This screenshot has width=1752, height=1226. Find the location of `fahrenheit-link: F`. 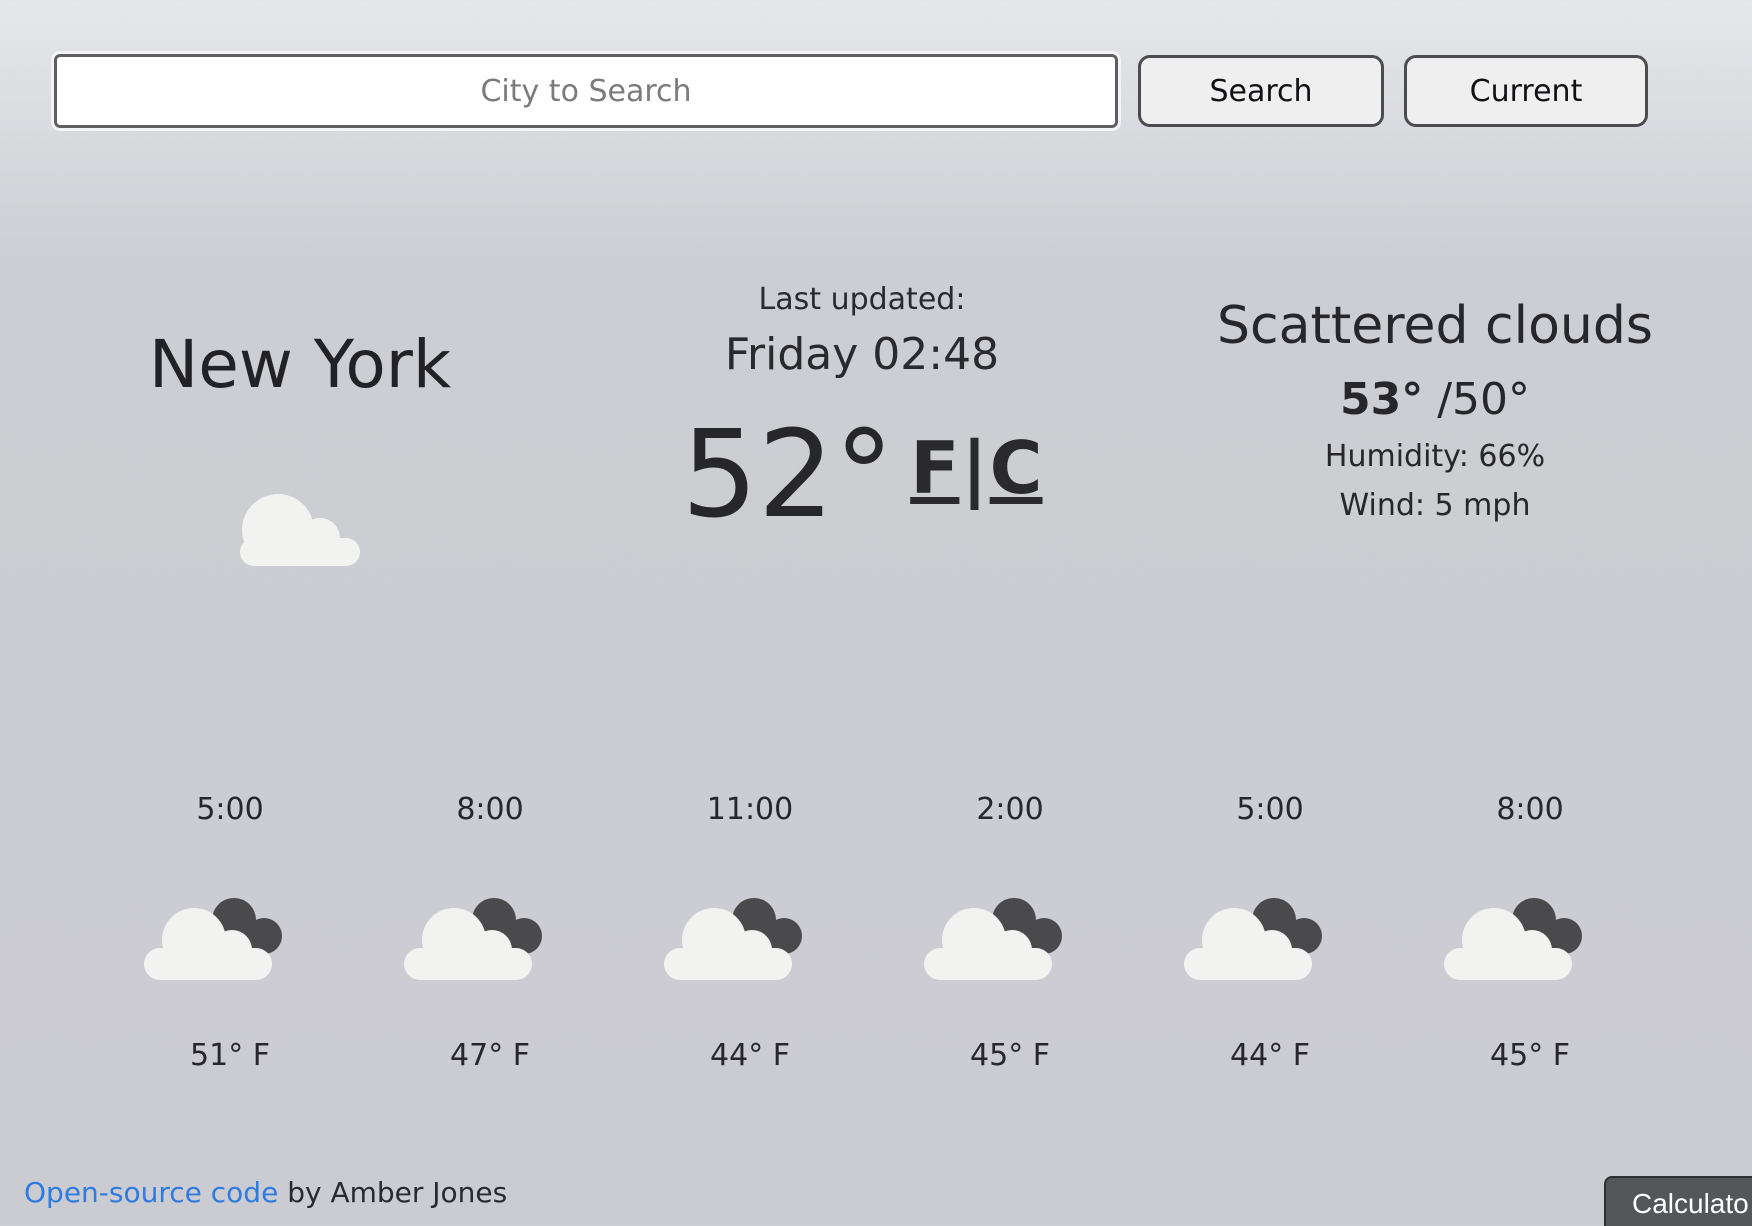

fahrenheit-link: F is located at coordinates (934, 468).